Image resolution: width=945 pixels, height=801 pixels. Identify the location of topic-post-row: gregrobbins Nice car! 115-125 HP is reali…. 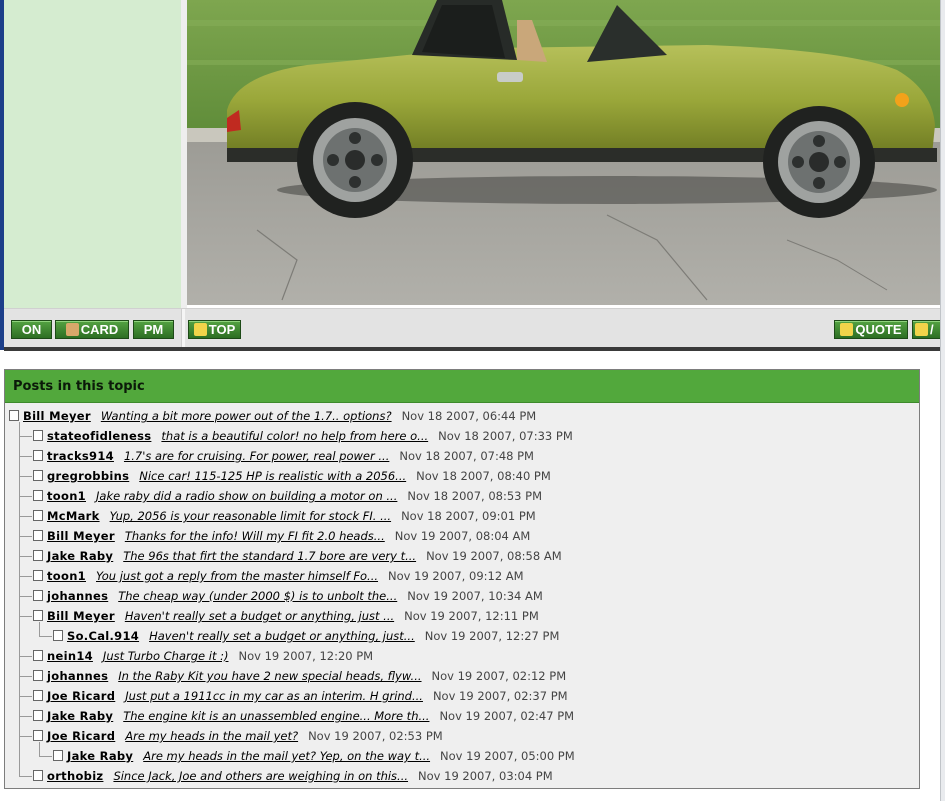
(292, 476).